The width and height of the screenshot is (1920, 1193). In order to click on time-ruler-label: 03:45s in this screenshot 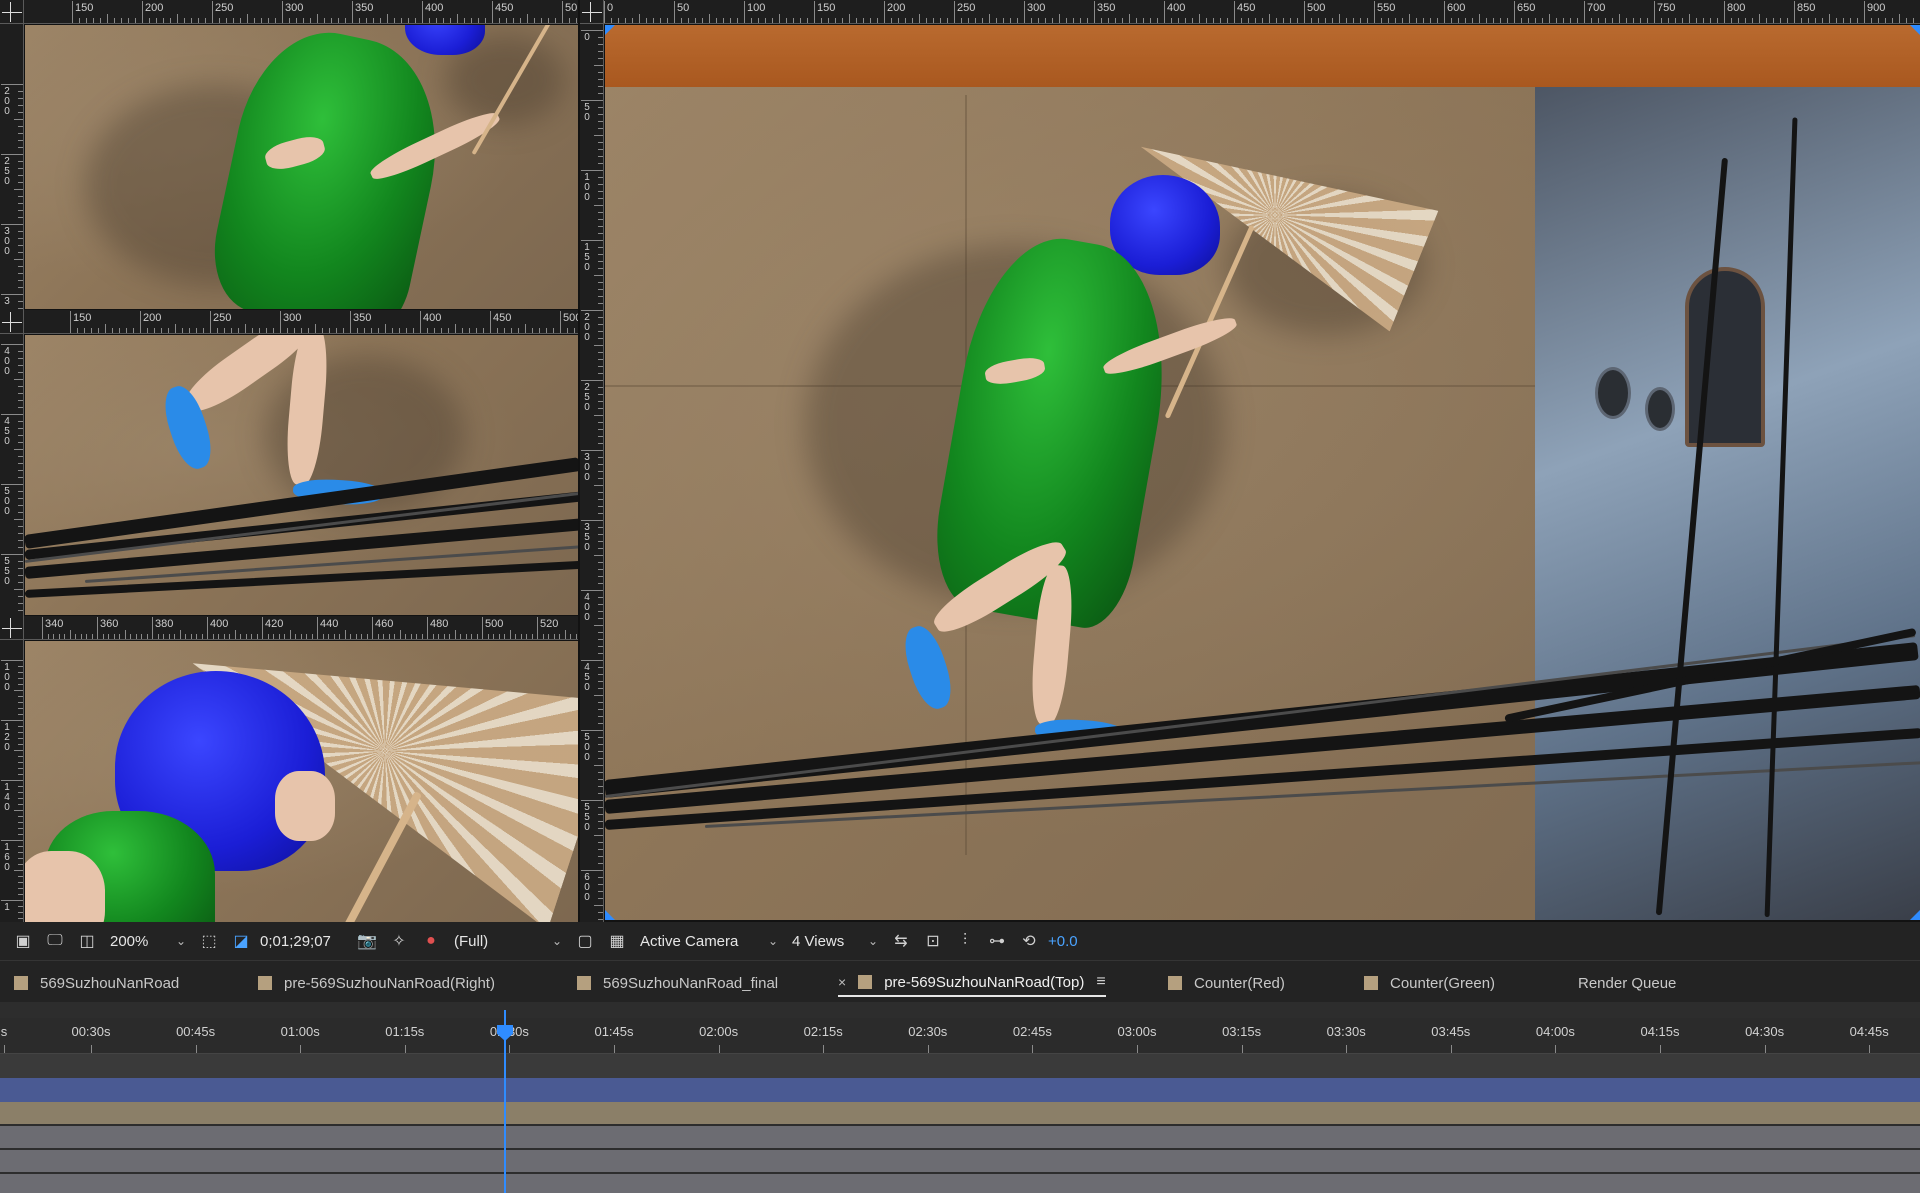, I will do `click(1451, 1031)`.